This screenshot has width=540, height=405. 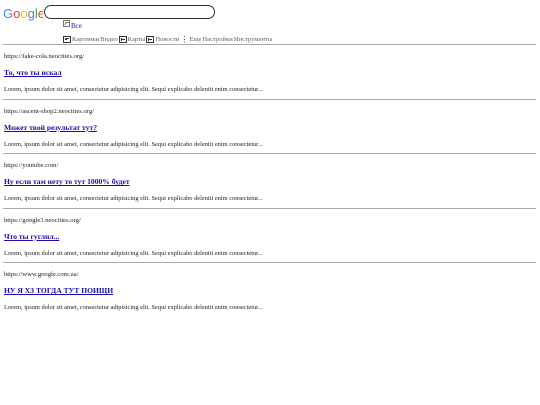 What do you see at coordinates (67, 39) in the screenshot?
I see `image-icon` at bounding box center [67, 39].